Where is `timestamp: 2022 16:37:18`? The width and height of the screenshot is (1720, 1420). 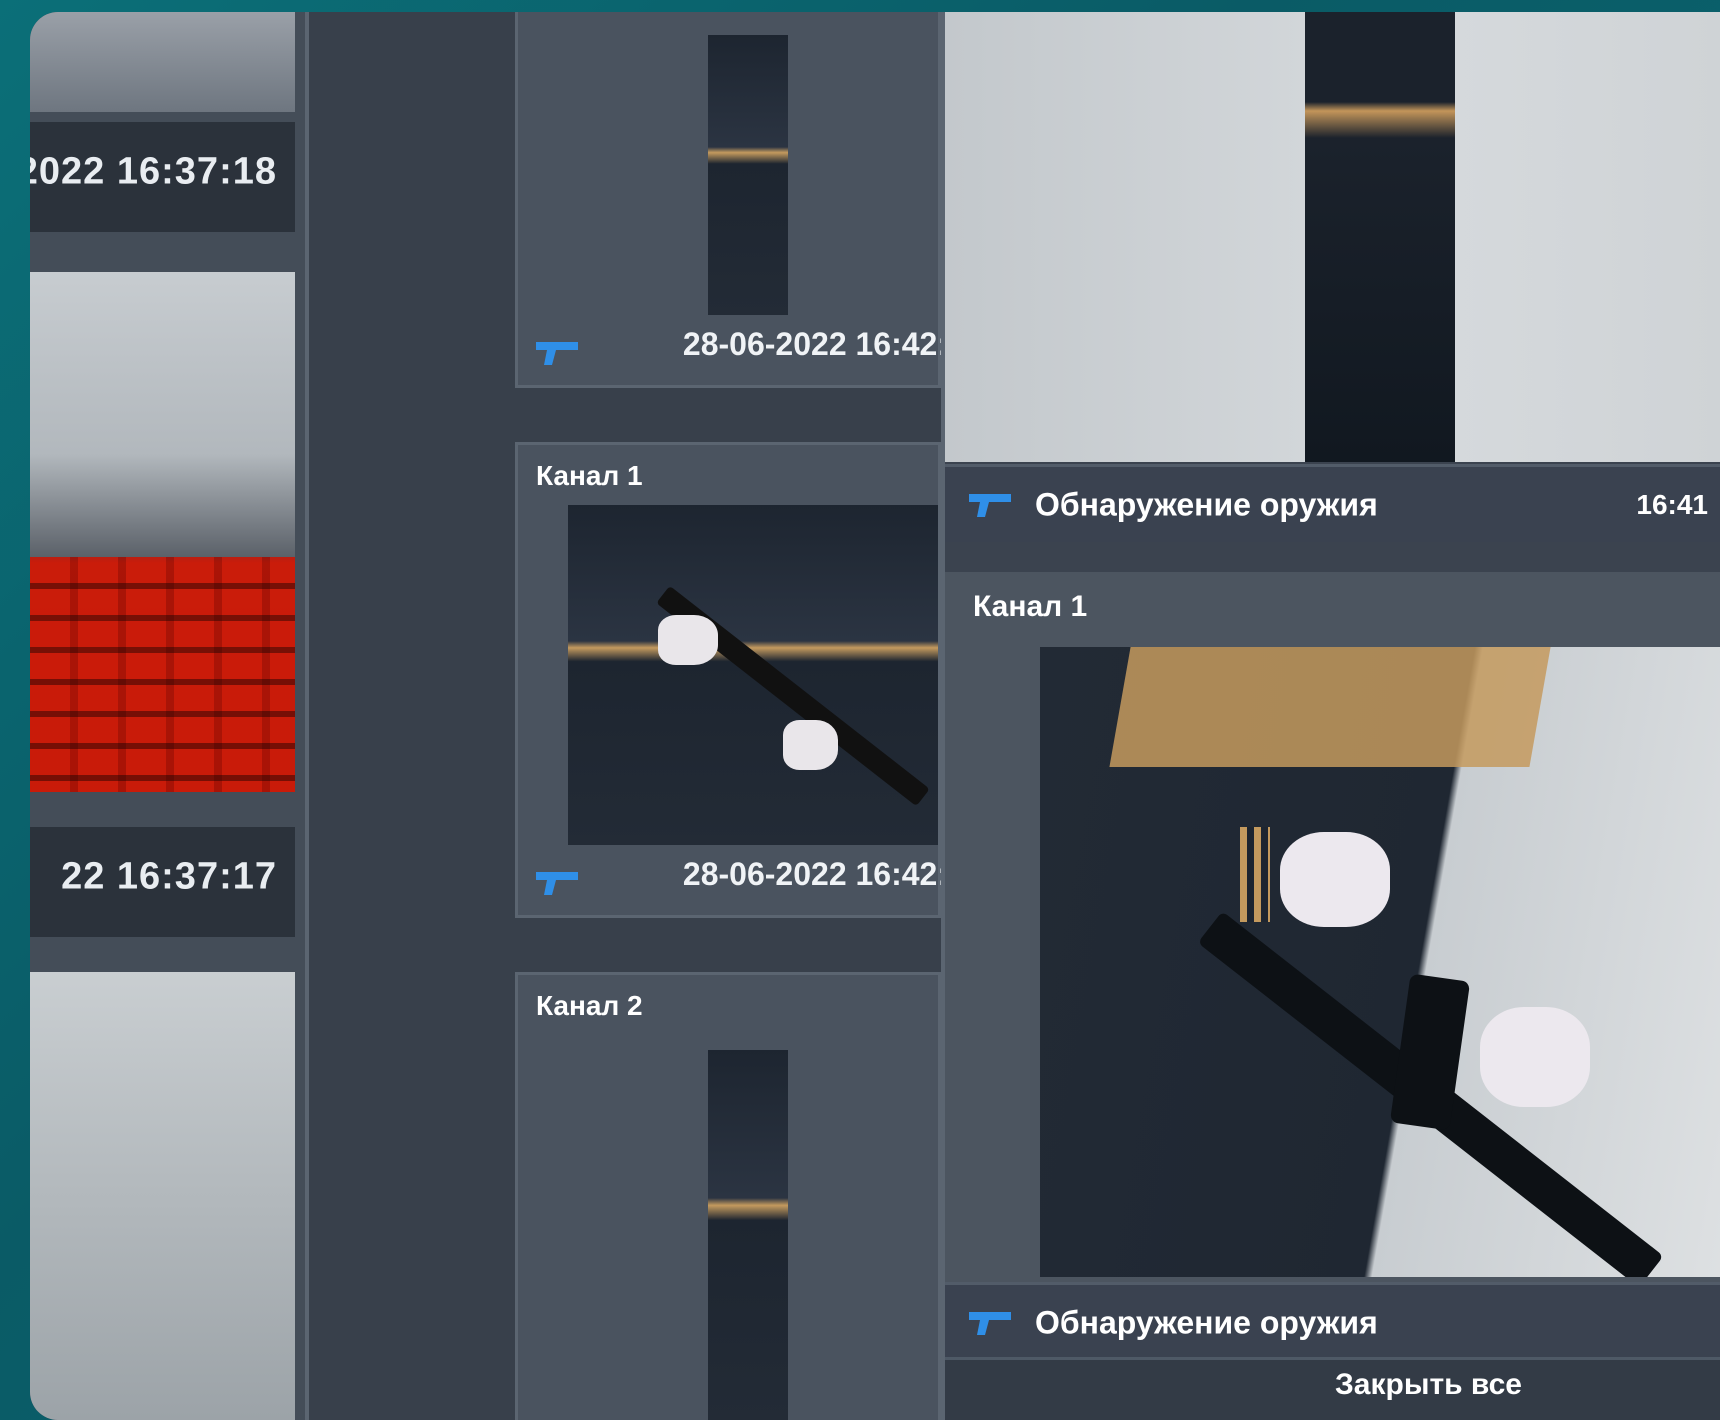 timestamp: 2022 16:37:18 is located at coordinates (153, 171).